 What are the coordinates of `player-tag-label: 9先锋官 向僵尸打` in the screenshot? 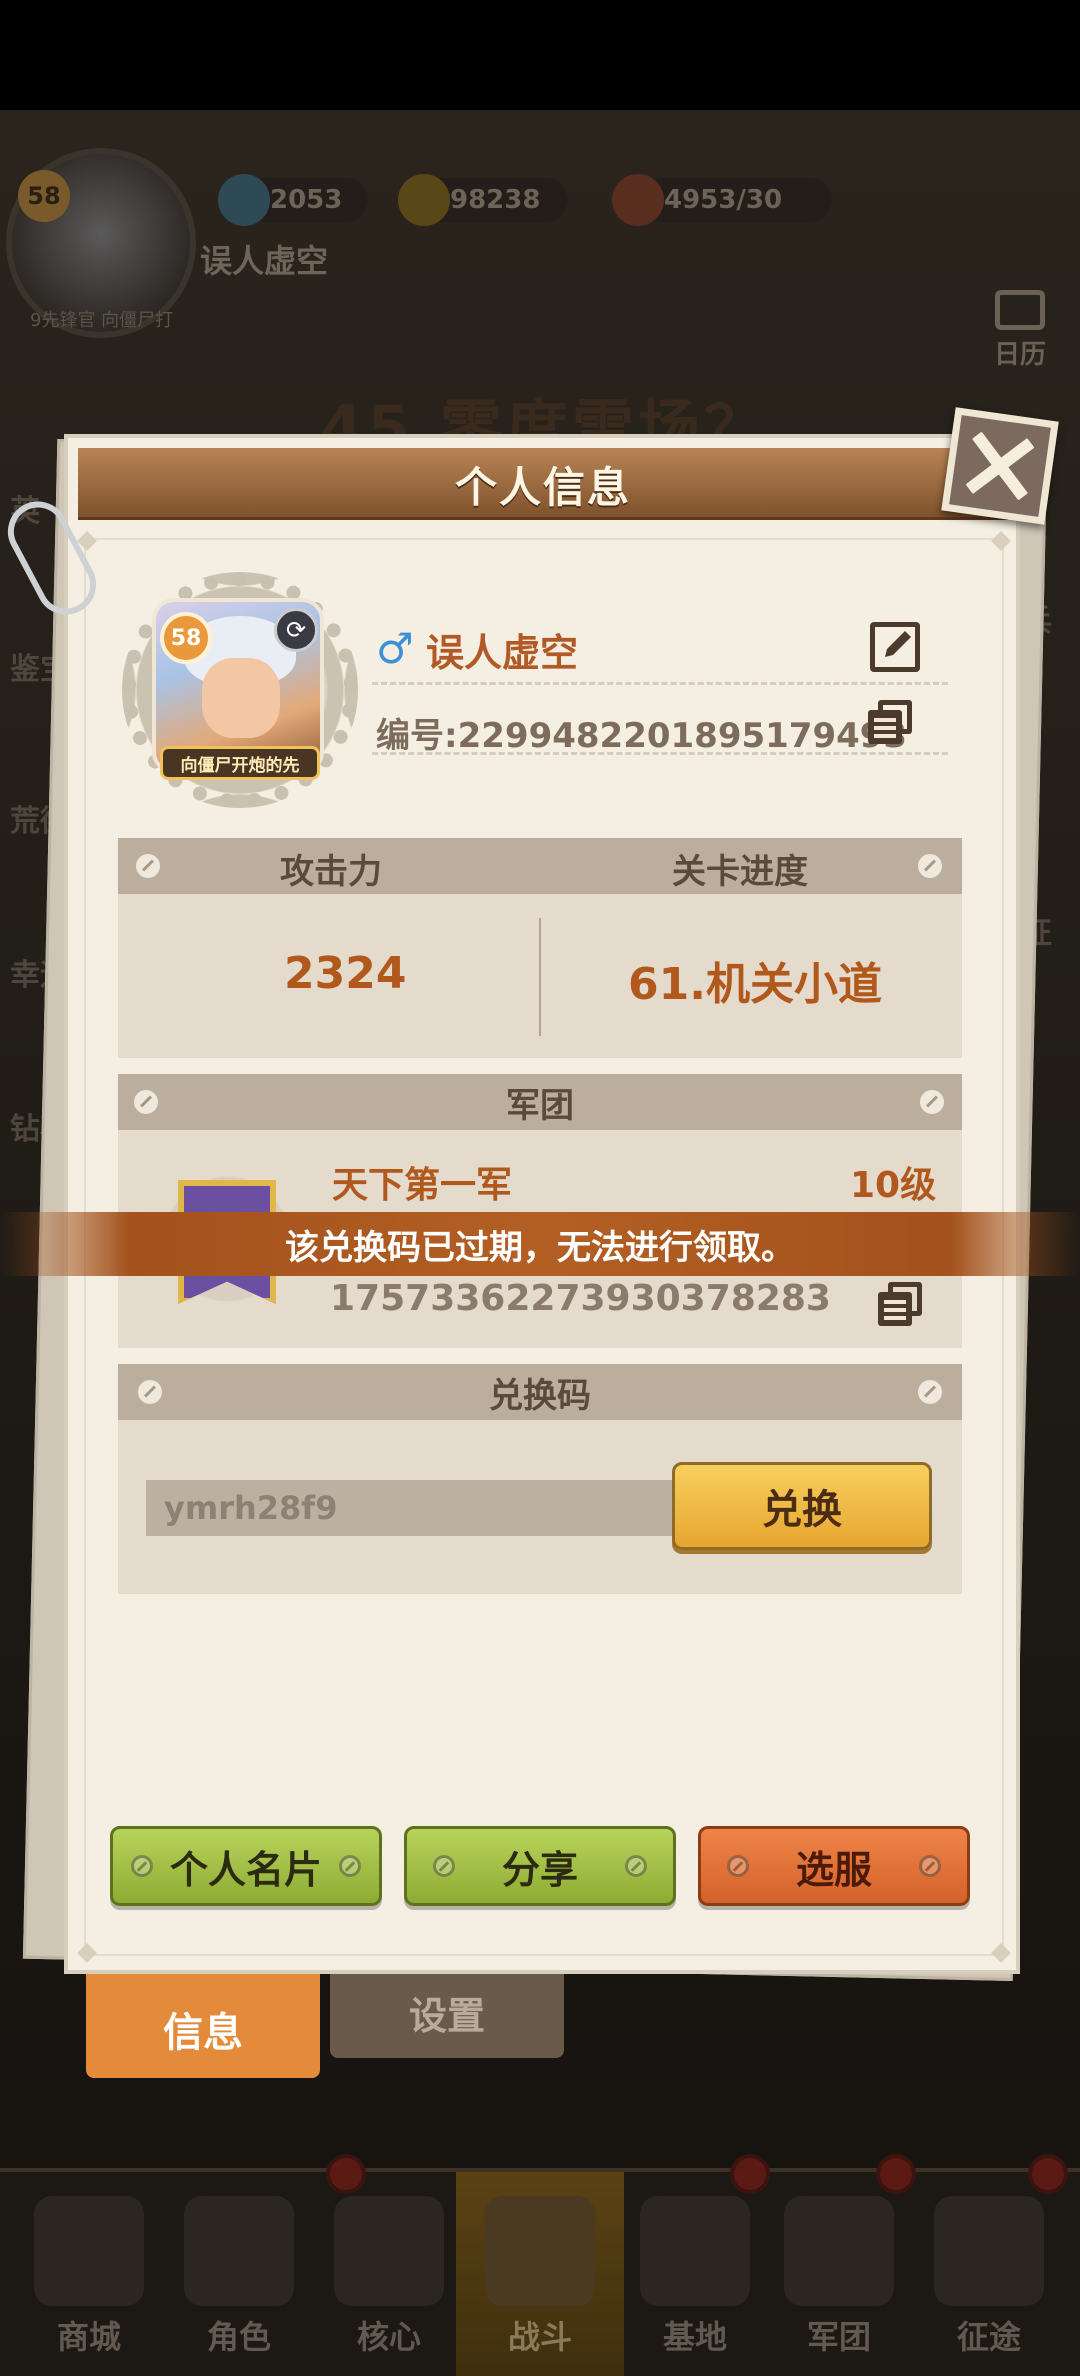 It's located at (102, 320).